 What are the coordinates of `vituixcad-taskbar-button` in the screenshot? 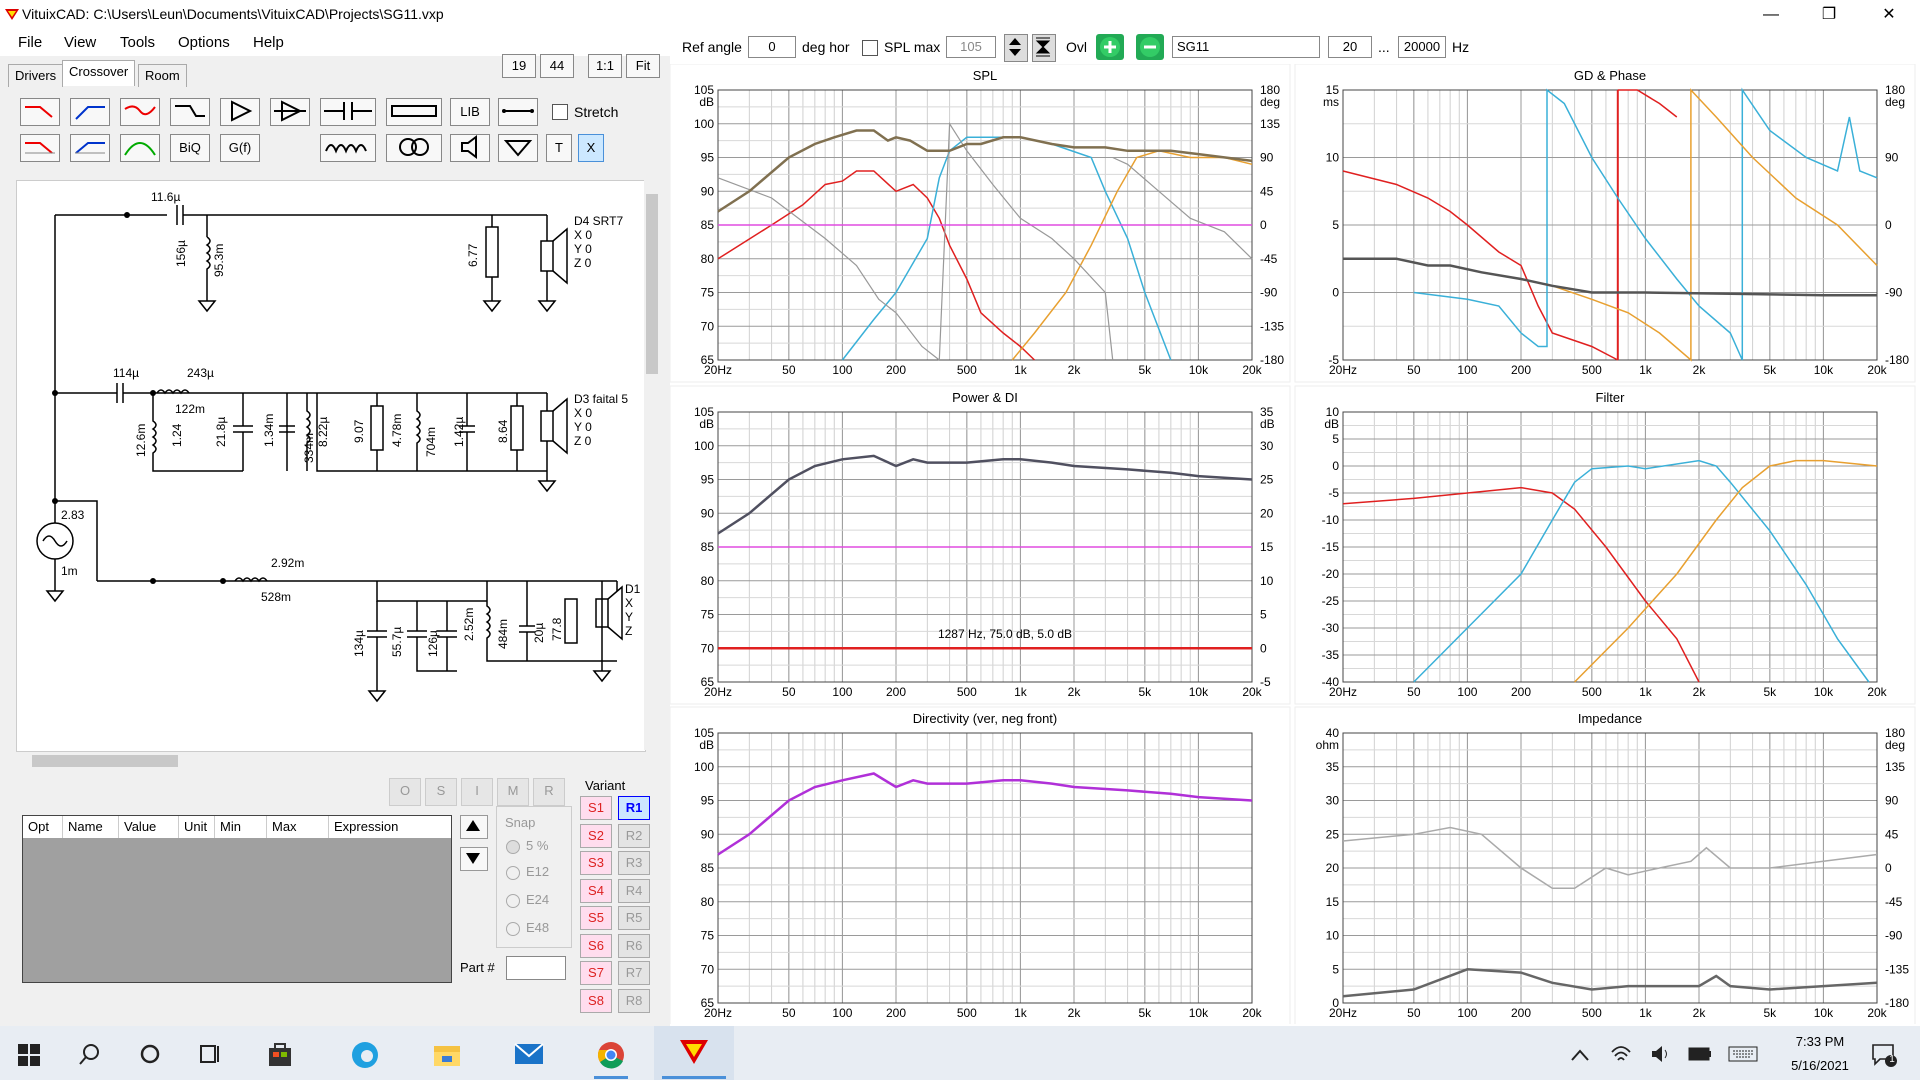 It's located at (694, 1053).